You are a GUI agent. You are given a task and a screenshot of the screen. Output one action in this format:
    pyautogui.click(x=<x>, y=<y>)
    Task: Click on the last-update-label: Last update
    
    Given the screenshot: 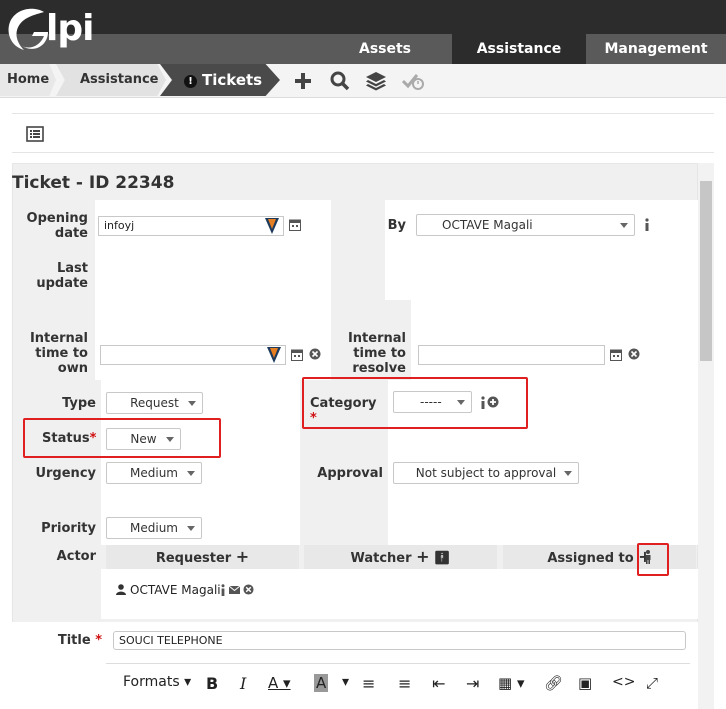 What is the action you would take?
    pyautogui.click(x=62, y=276)
    